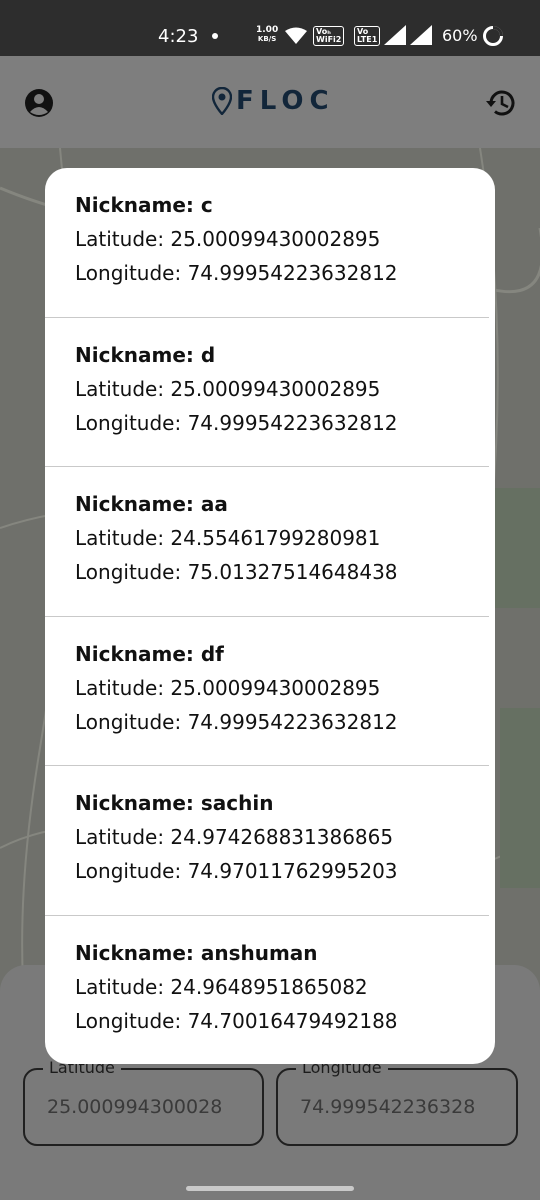 The width and height of the screenshot is (540, 1200). What do you see at coordinates (329, 39) in the screenshot?
I see `volte-wifi-bottom: WiFi2` at bounding box center [329, 39].